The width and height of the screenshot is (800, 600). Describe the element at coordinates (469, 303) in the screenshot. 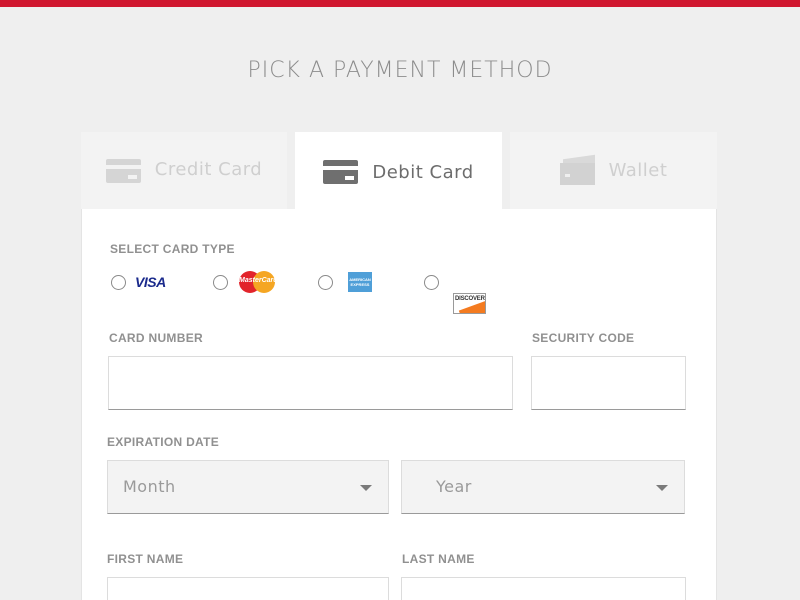

I see `discover-logo: DISCOVER` at that location.